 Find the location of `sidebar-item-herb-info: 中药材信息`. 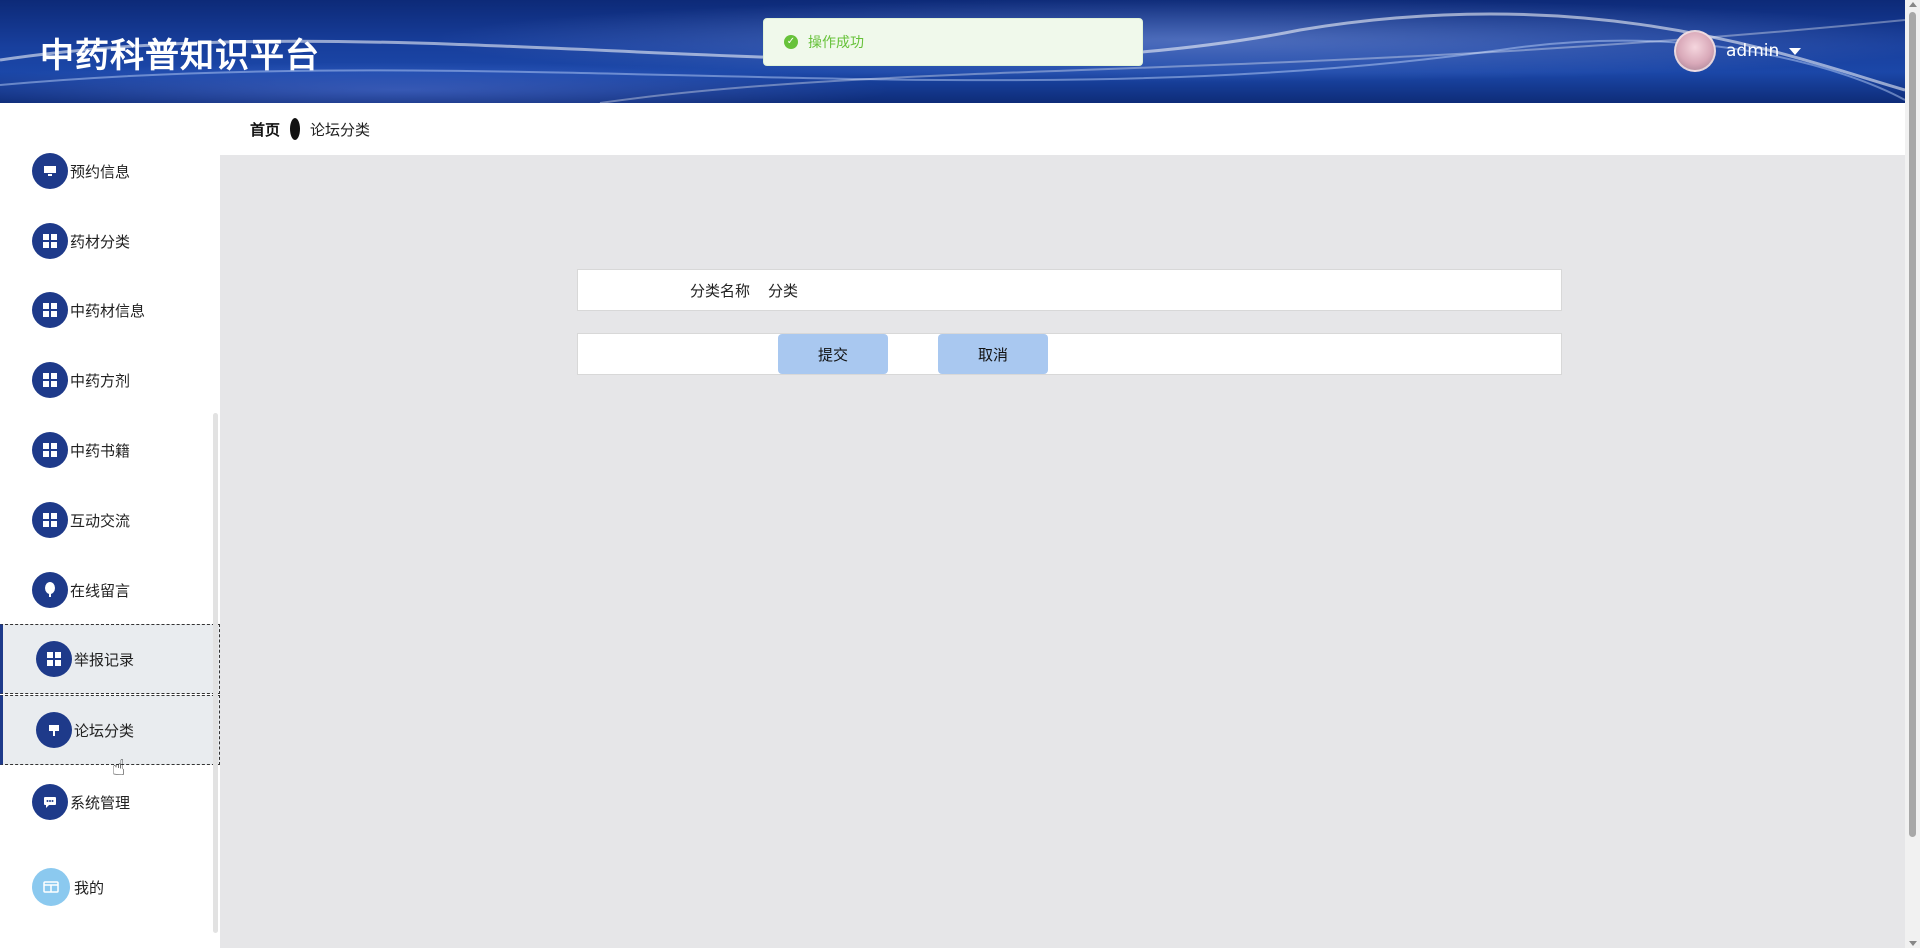

sidebar-item-herb-info: 中药材信息 is located at coordinates (110, 310).